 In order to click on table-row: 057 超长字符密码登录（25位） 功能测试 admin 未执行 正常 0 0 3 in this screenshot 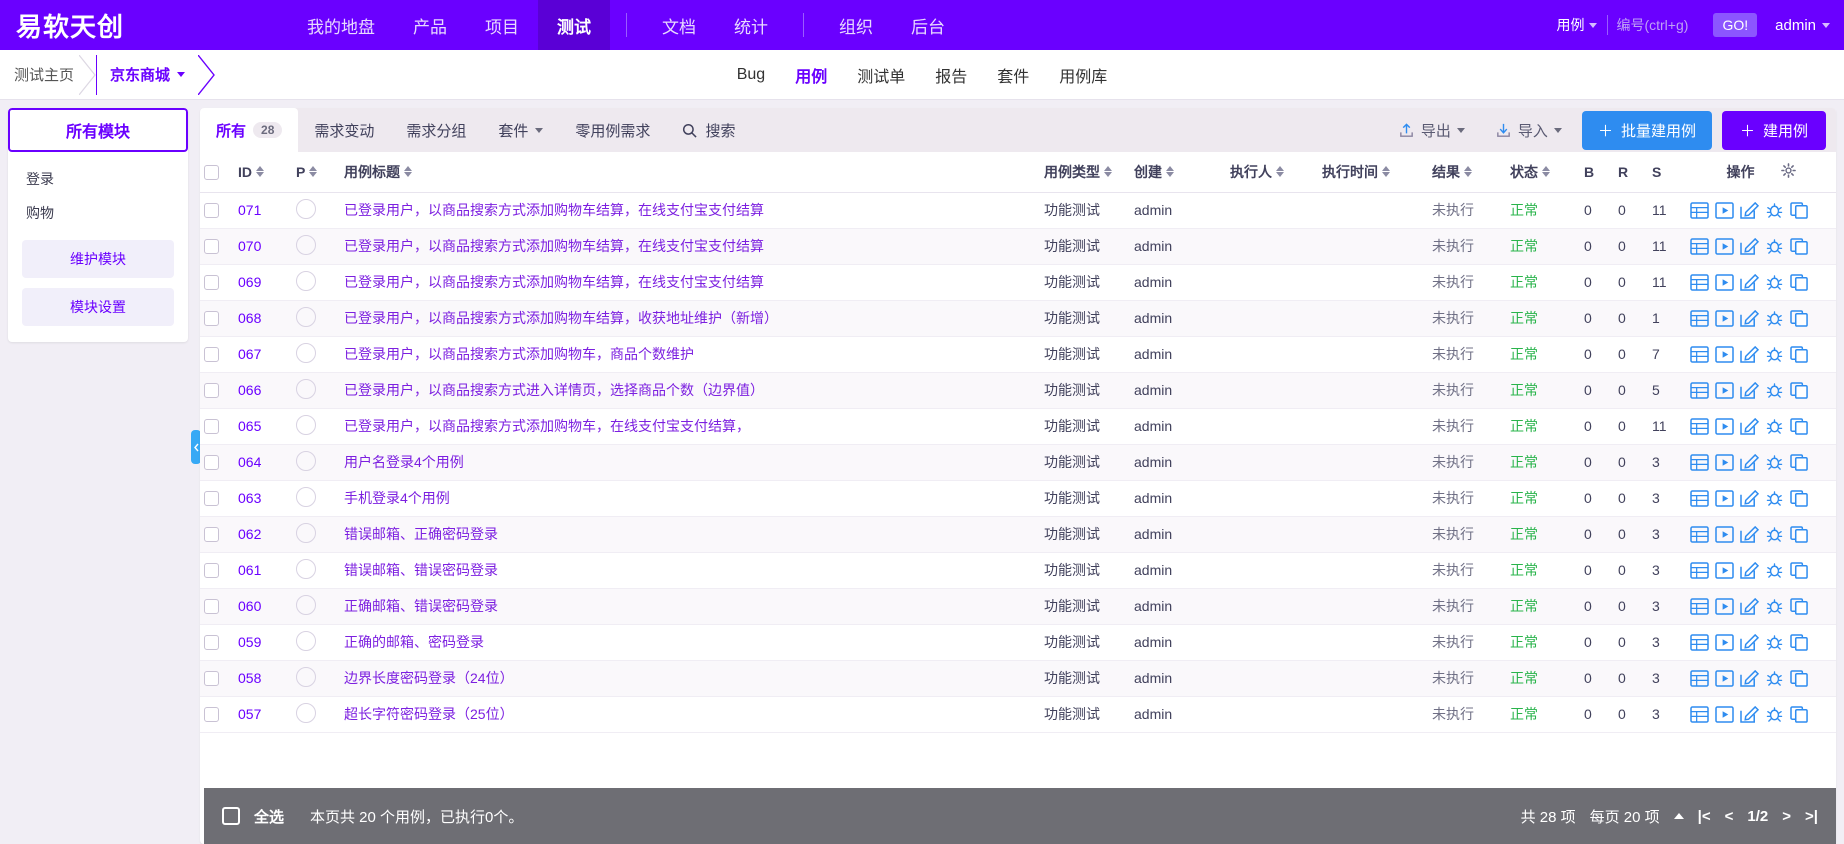, I will do `click(1018, 714)`.